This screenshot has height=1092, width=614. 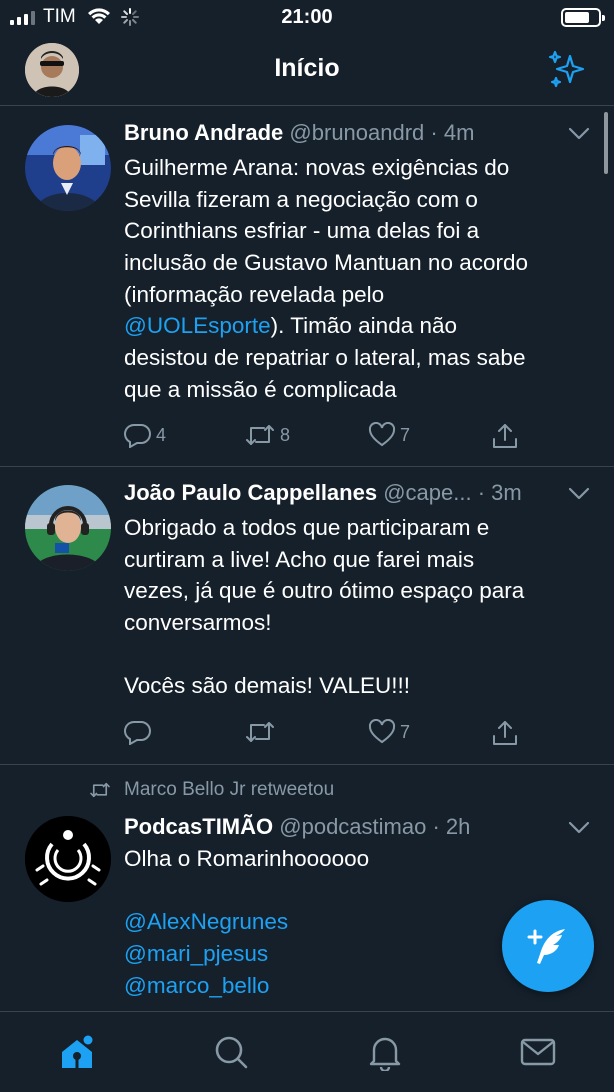 What do you see at coordinates (606, 143) in the screenshot?
I see `scrollbar` at bounding box center [606, 143].